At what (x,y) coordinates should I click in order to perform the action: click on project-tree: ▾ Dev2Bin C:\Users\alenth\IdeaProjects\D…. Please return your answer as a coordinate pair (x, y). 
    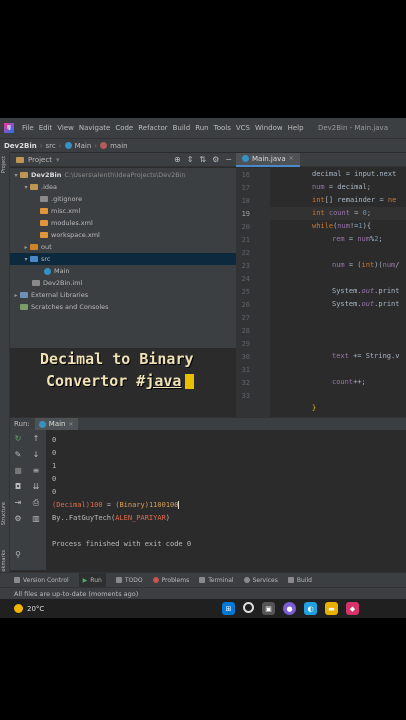
    Looking at the image, I should click on (123, 258).